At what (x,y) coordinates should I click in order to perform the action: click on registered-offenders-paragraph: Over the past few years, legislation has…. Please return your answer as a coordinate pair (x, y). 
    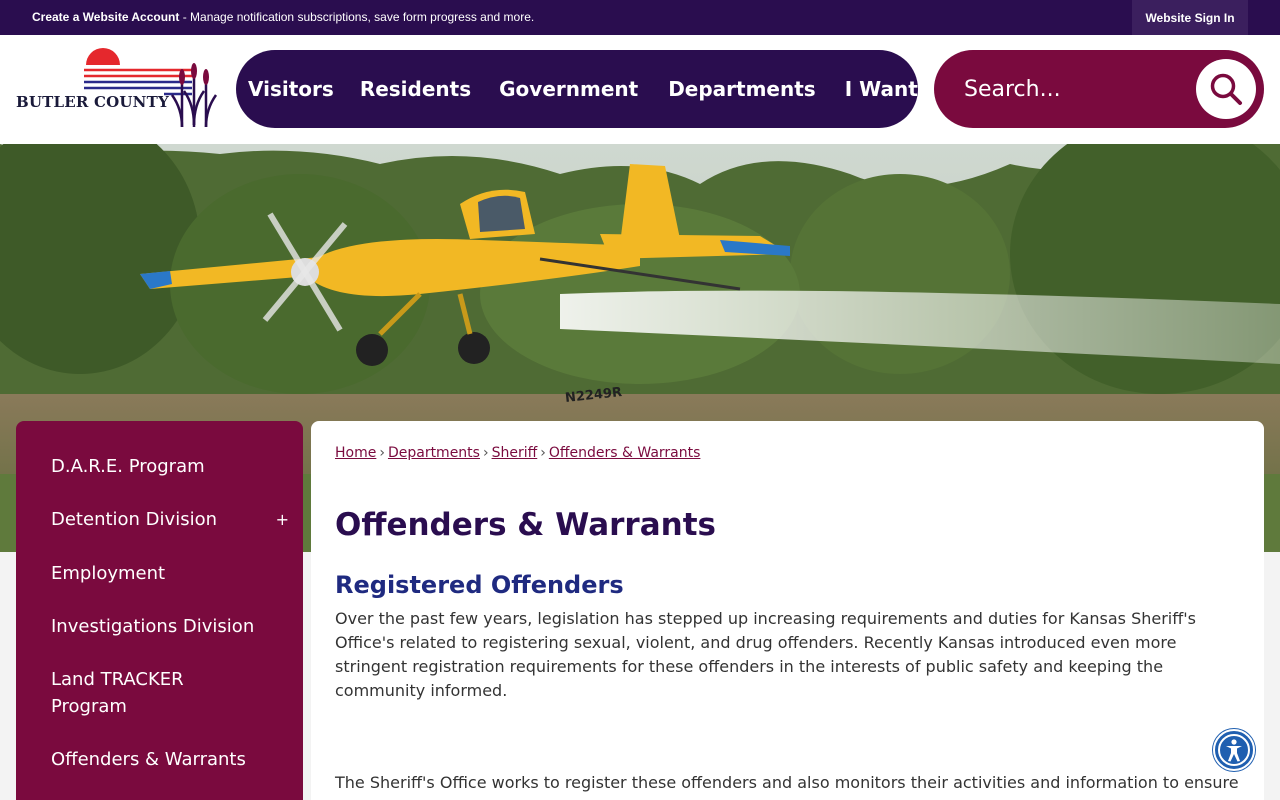
    Looking at the image, I should click on (765, 654).